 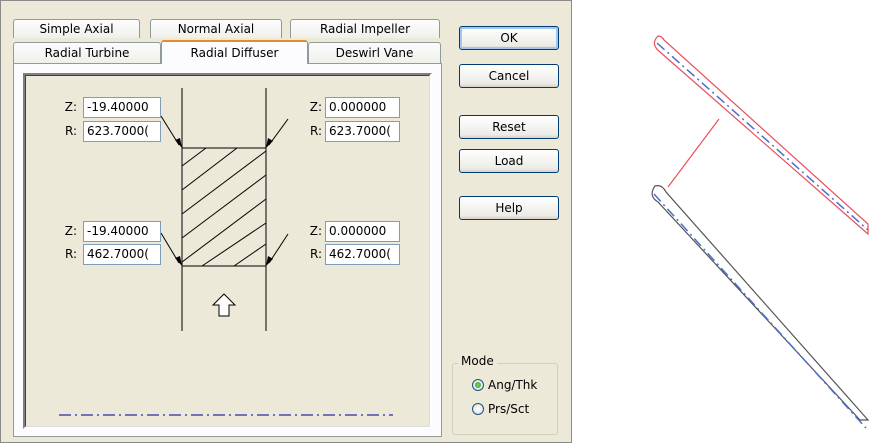 I want to click on bottom-left-r-field: 462.7000(, so click(x=122, y=254).